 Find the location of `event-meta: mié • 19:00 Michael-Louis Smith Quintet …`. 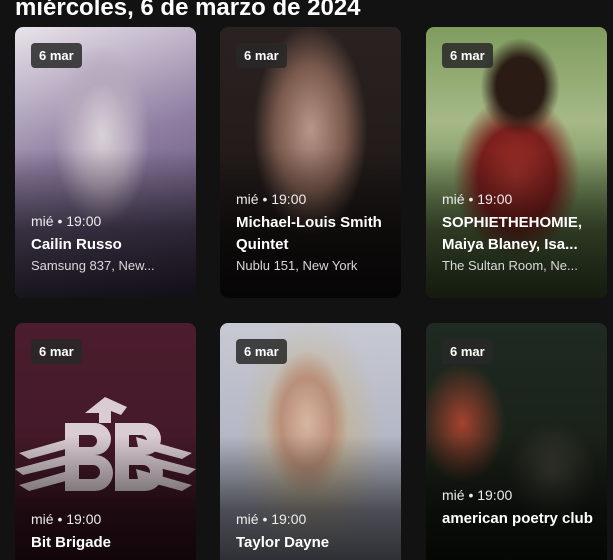

event-meta: mié • 19:00 Michael-Louis Smith Quintet … is located at coordinates (312, 232).